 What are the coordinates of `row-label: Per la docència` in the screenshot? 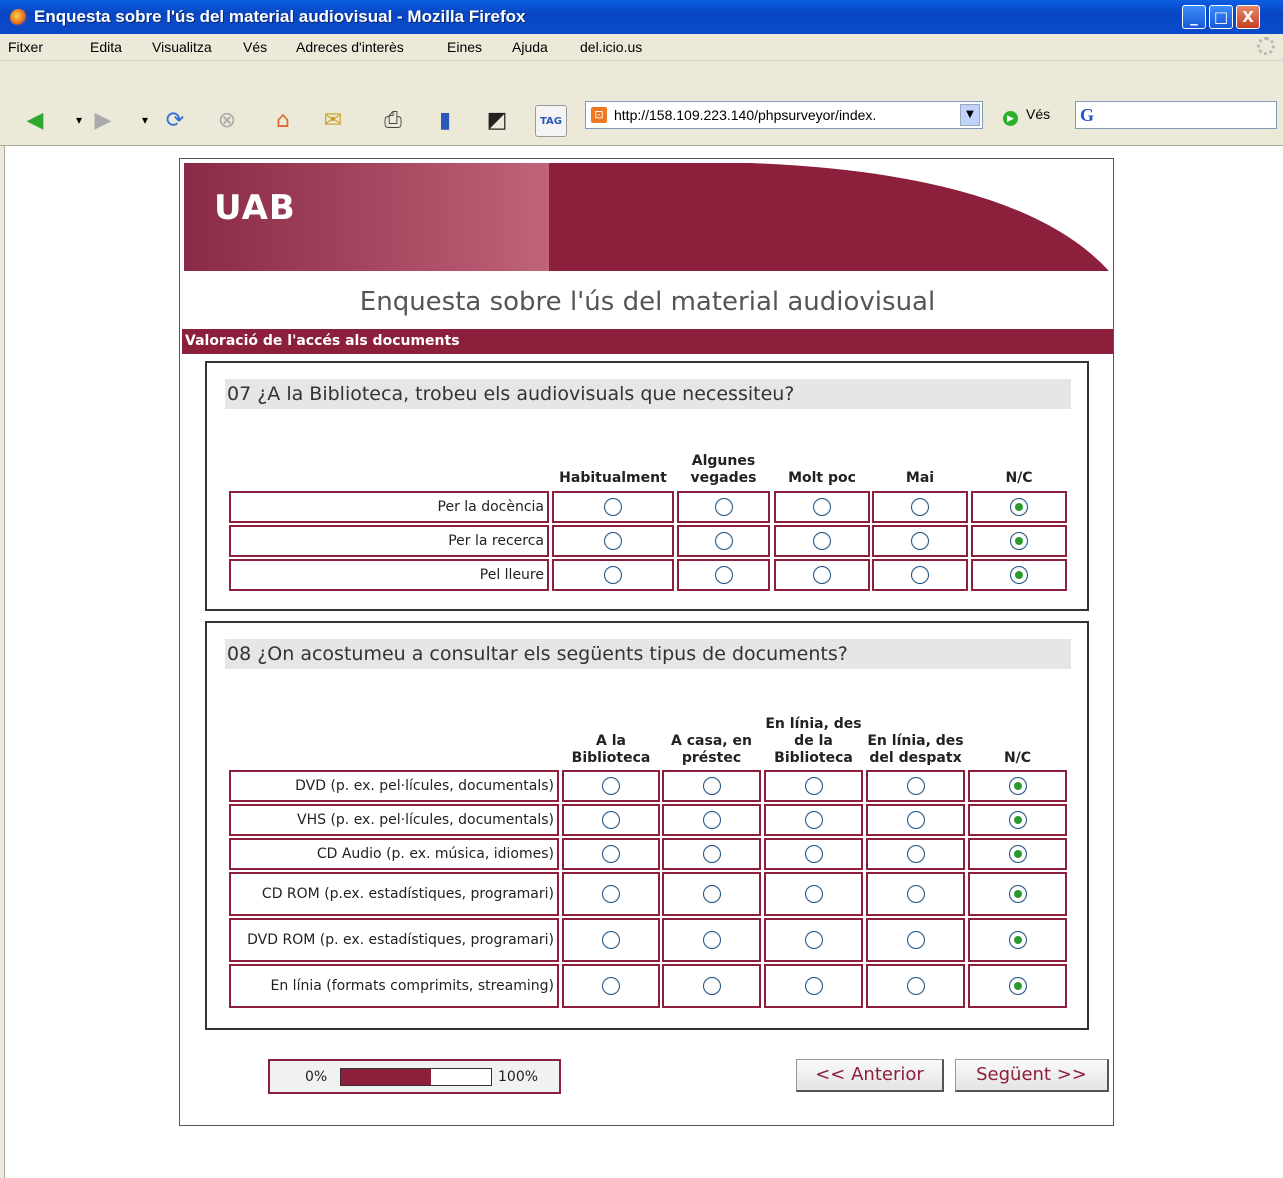 It's located at (389, 507).